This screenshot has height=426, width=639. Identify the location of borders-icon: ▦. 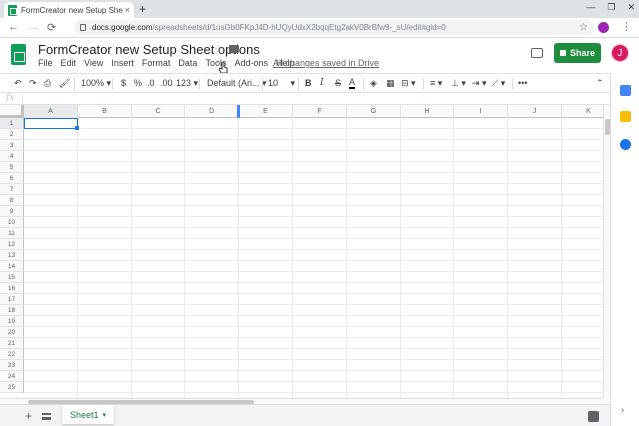
(390, 83).